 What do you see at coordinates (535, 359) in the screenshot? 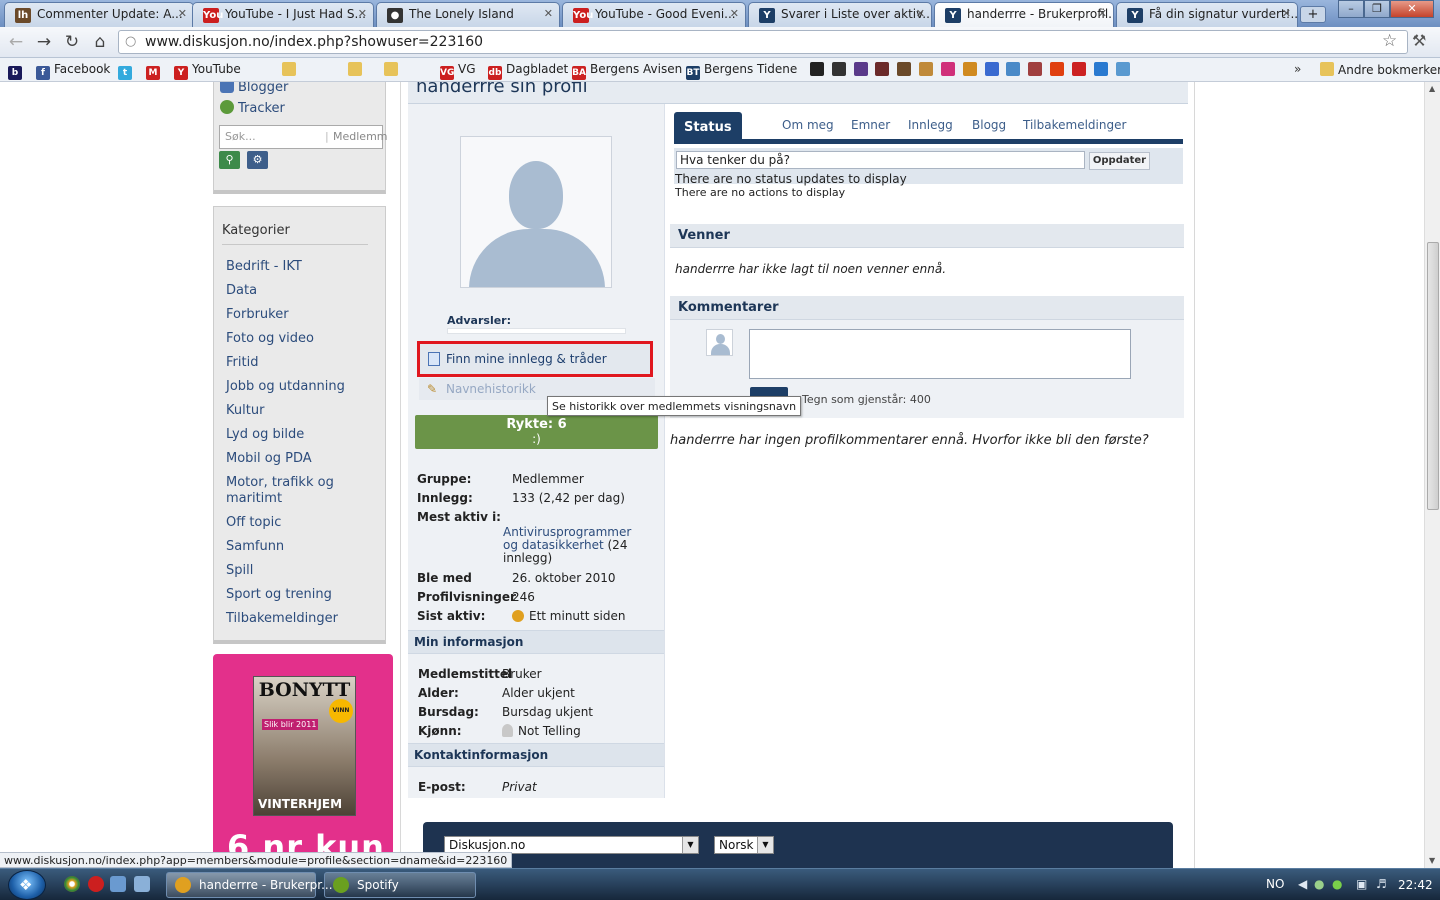
I see `find-posts-button: Finn mine innlegg & tråder` at bounding box center [535, 359].